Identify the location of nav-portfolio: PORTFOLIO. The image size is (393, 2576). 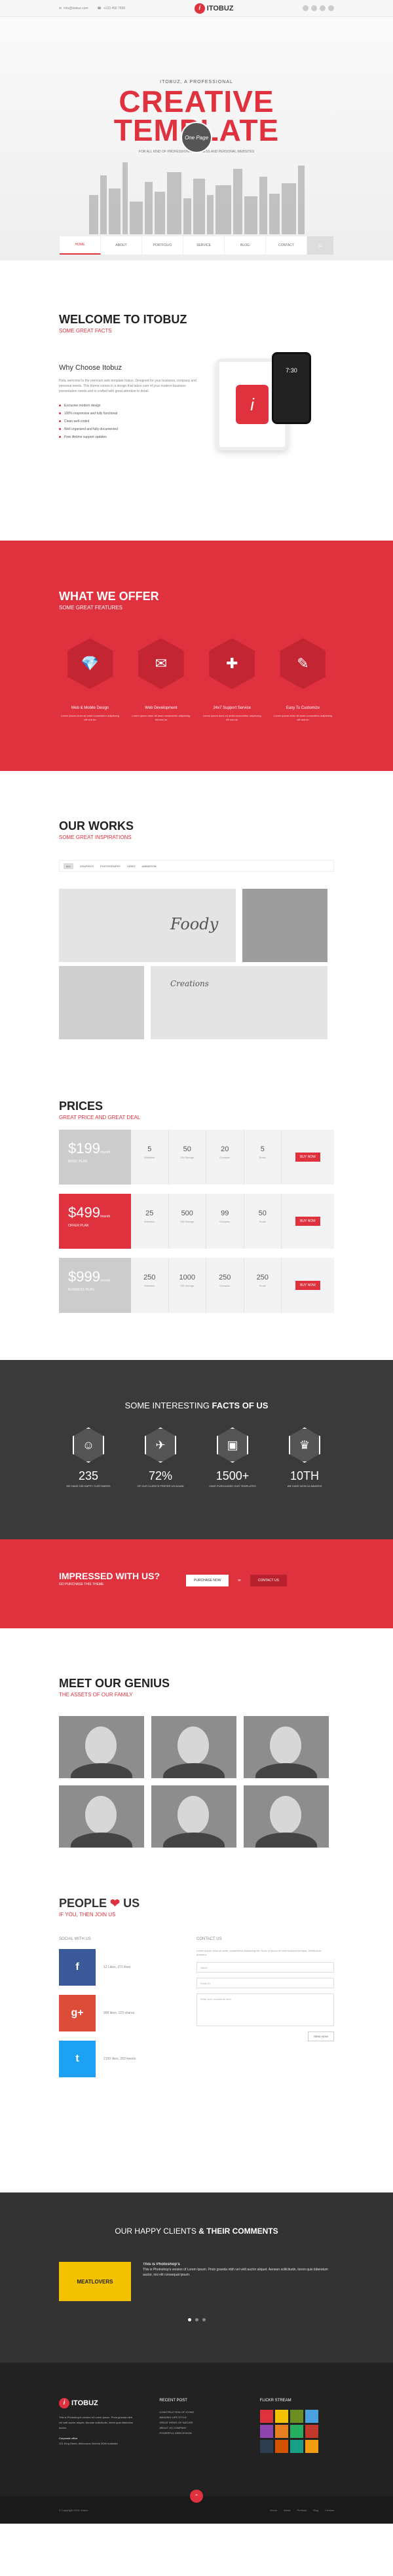
(163, 245).